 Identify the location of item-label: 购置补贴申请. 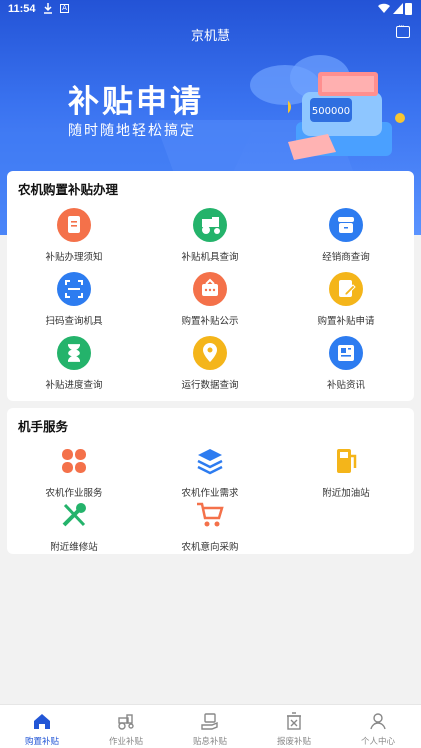
(346, 321).